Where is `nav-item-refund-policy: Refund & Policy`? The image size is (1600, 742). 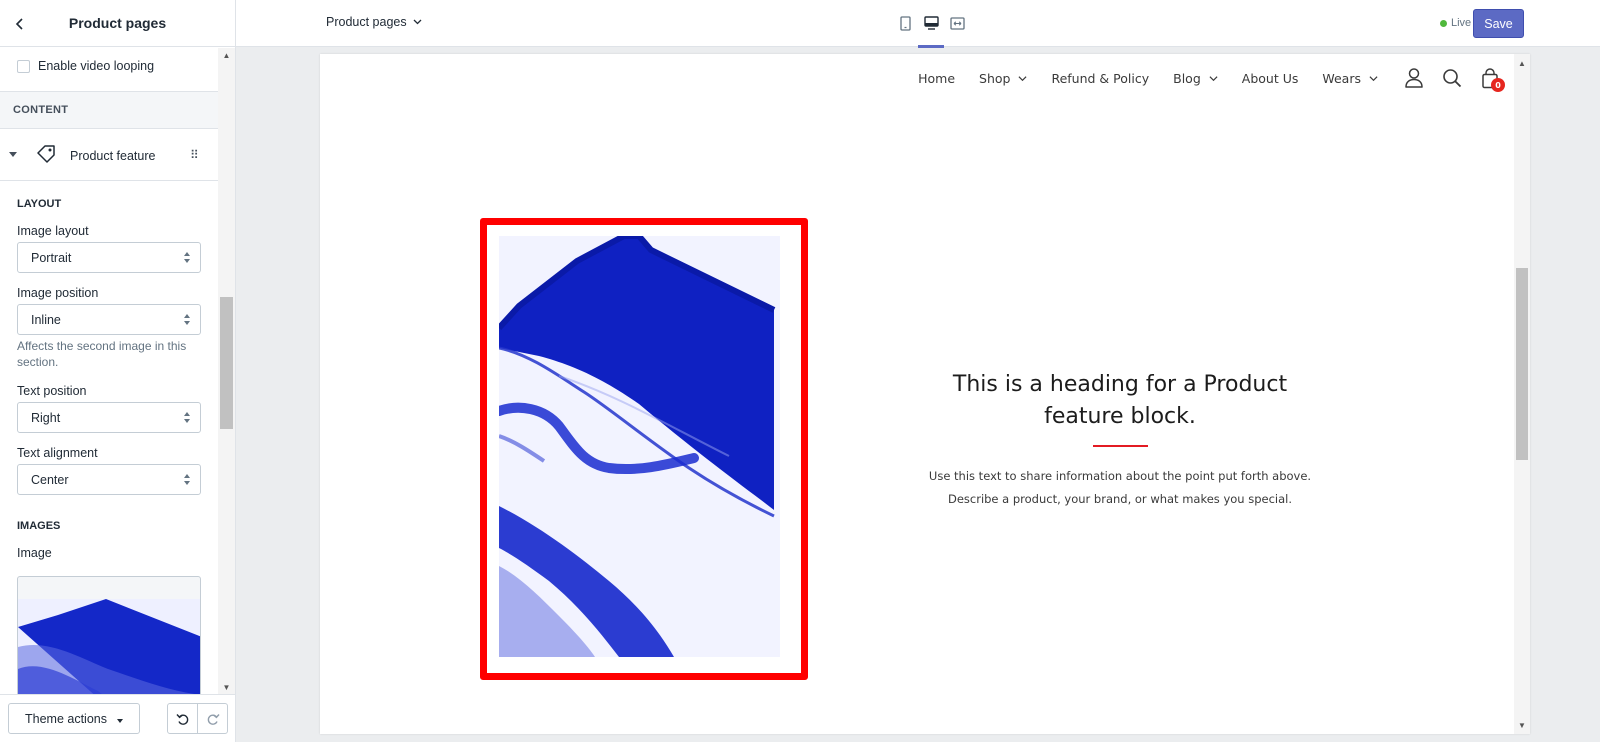
nav-item-refund-policy: Refund & Policy is located at coordinates (1100, 78).